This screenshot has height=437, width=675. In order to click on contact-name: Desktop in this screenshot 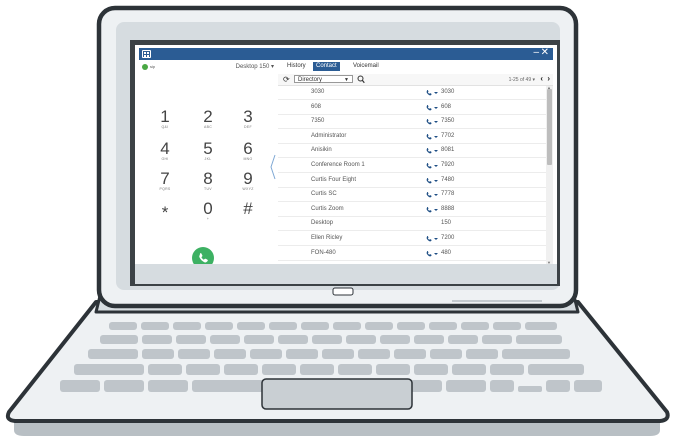, I will do `click(322, 223)`.